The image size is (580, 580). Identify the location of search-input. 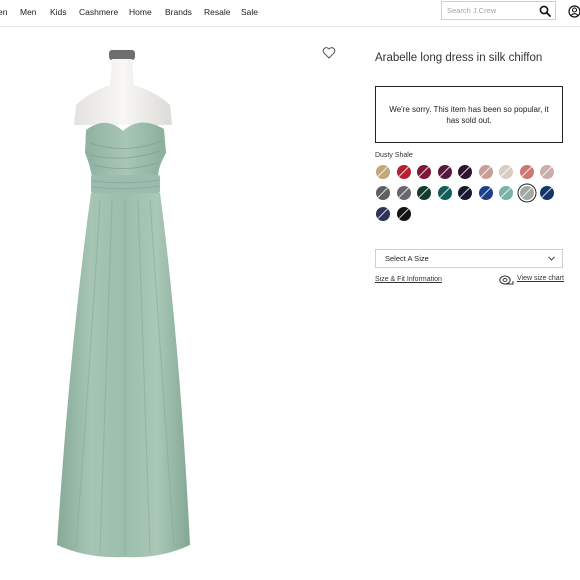
(490, 10).